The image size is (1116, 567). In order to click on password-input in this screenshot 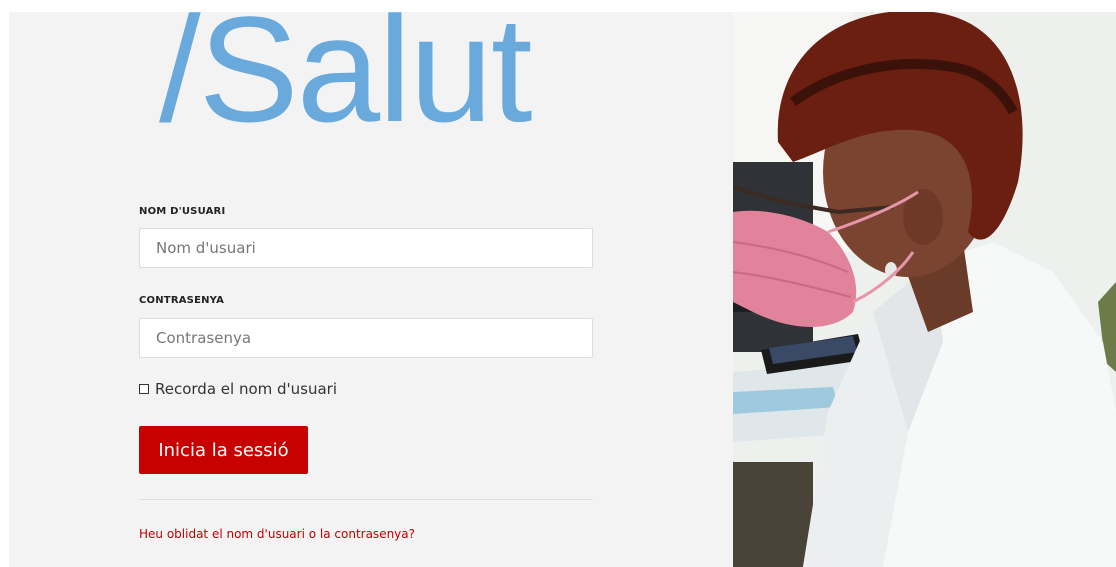, I will do `click(366, 338)`.